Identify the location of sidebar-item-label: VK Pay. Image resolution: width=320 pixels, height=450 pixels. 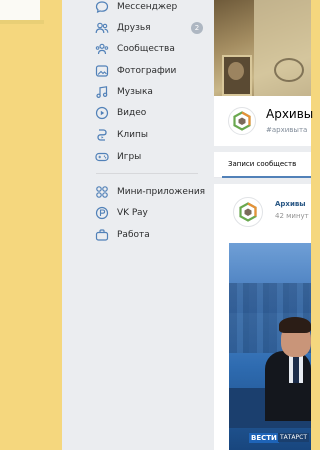
(132, 213).